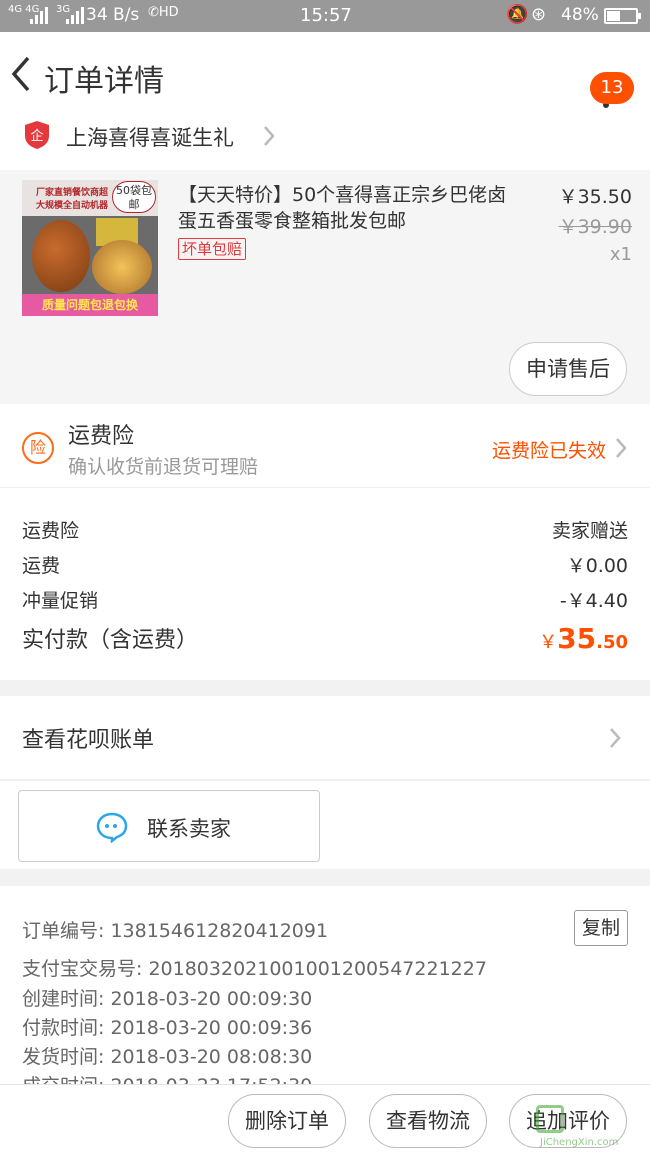 The width and height of the screenshot is (650, 1155). I want to click on clock: 15:57, so click(326, 15).